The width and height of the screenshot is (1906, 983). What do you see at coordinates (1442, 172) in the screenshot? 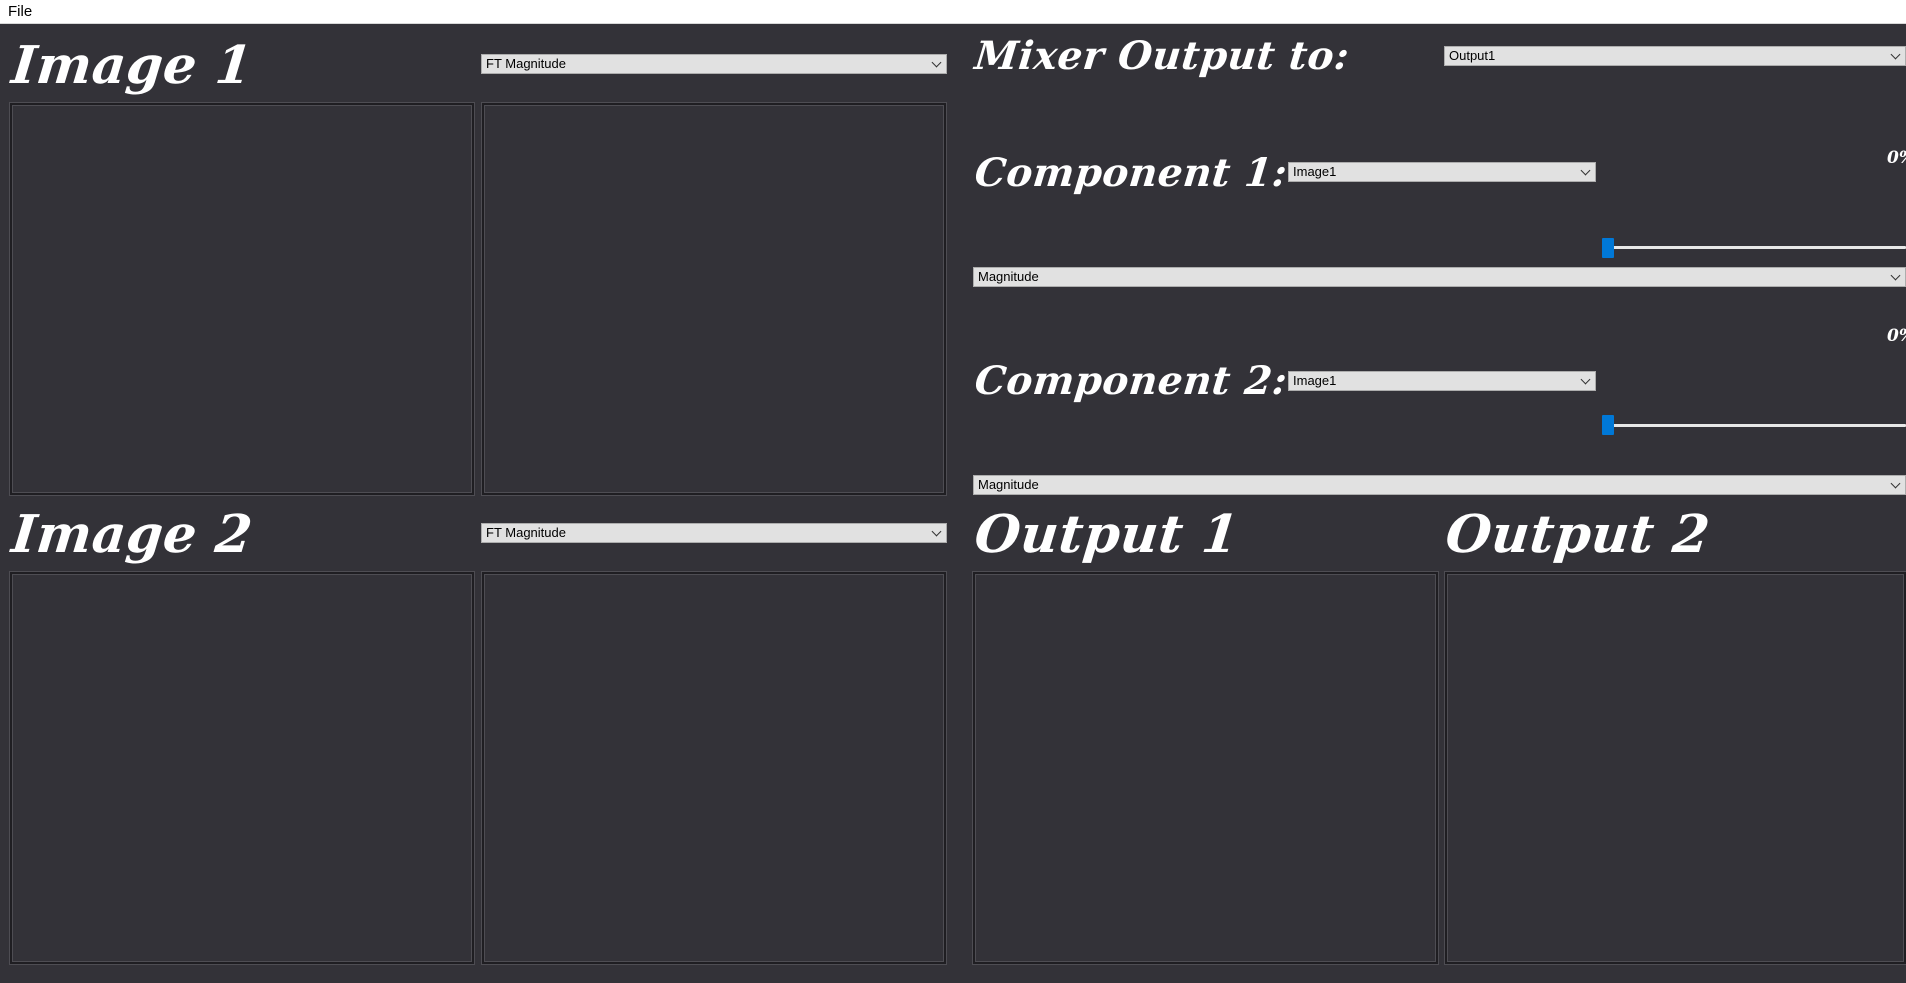
I see `component1-source-select: Image1` at bounding box center [1442, 172].